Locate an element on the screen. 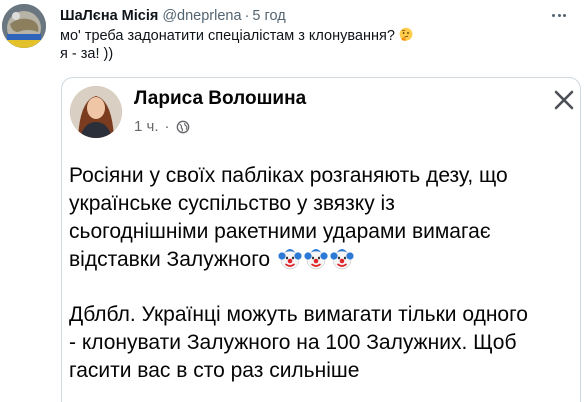 This screenshot has height=402, width=585. embed-line: українське суспільство у звязку із is located at coordinates (232, 203).